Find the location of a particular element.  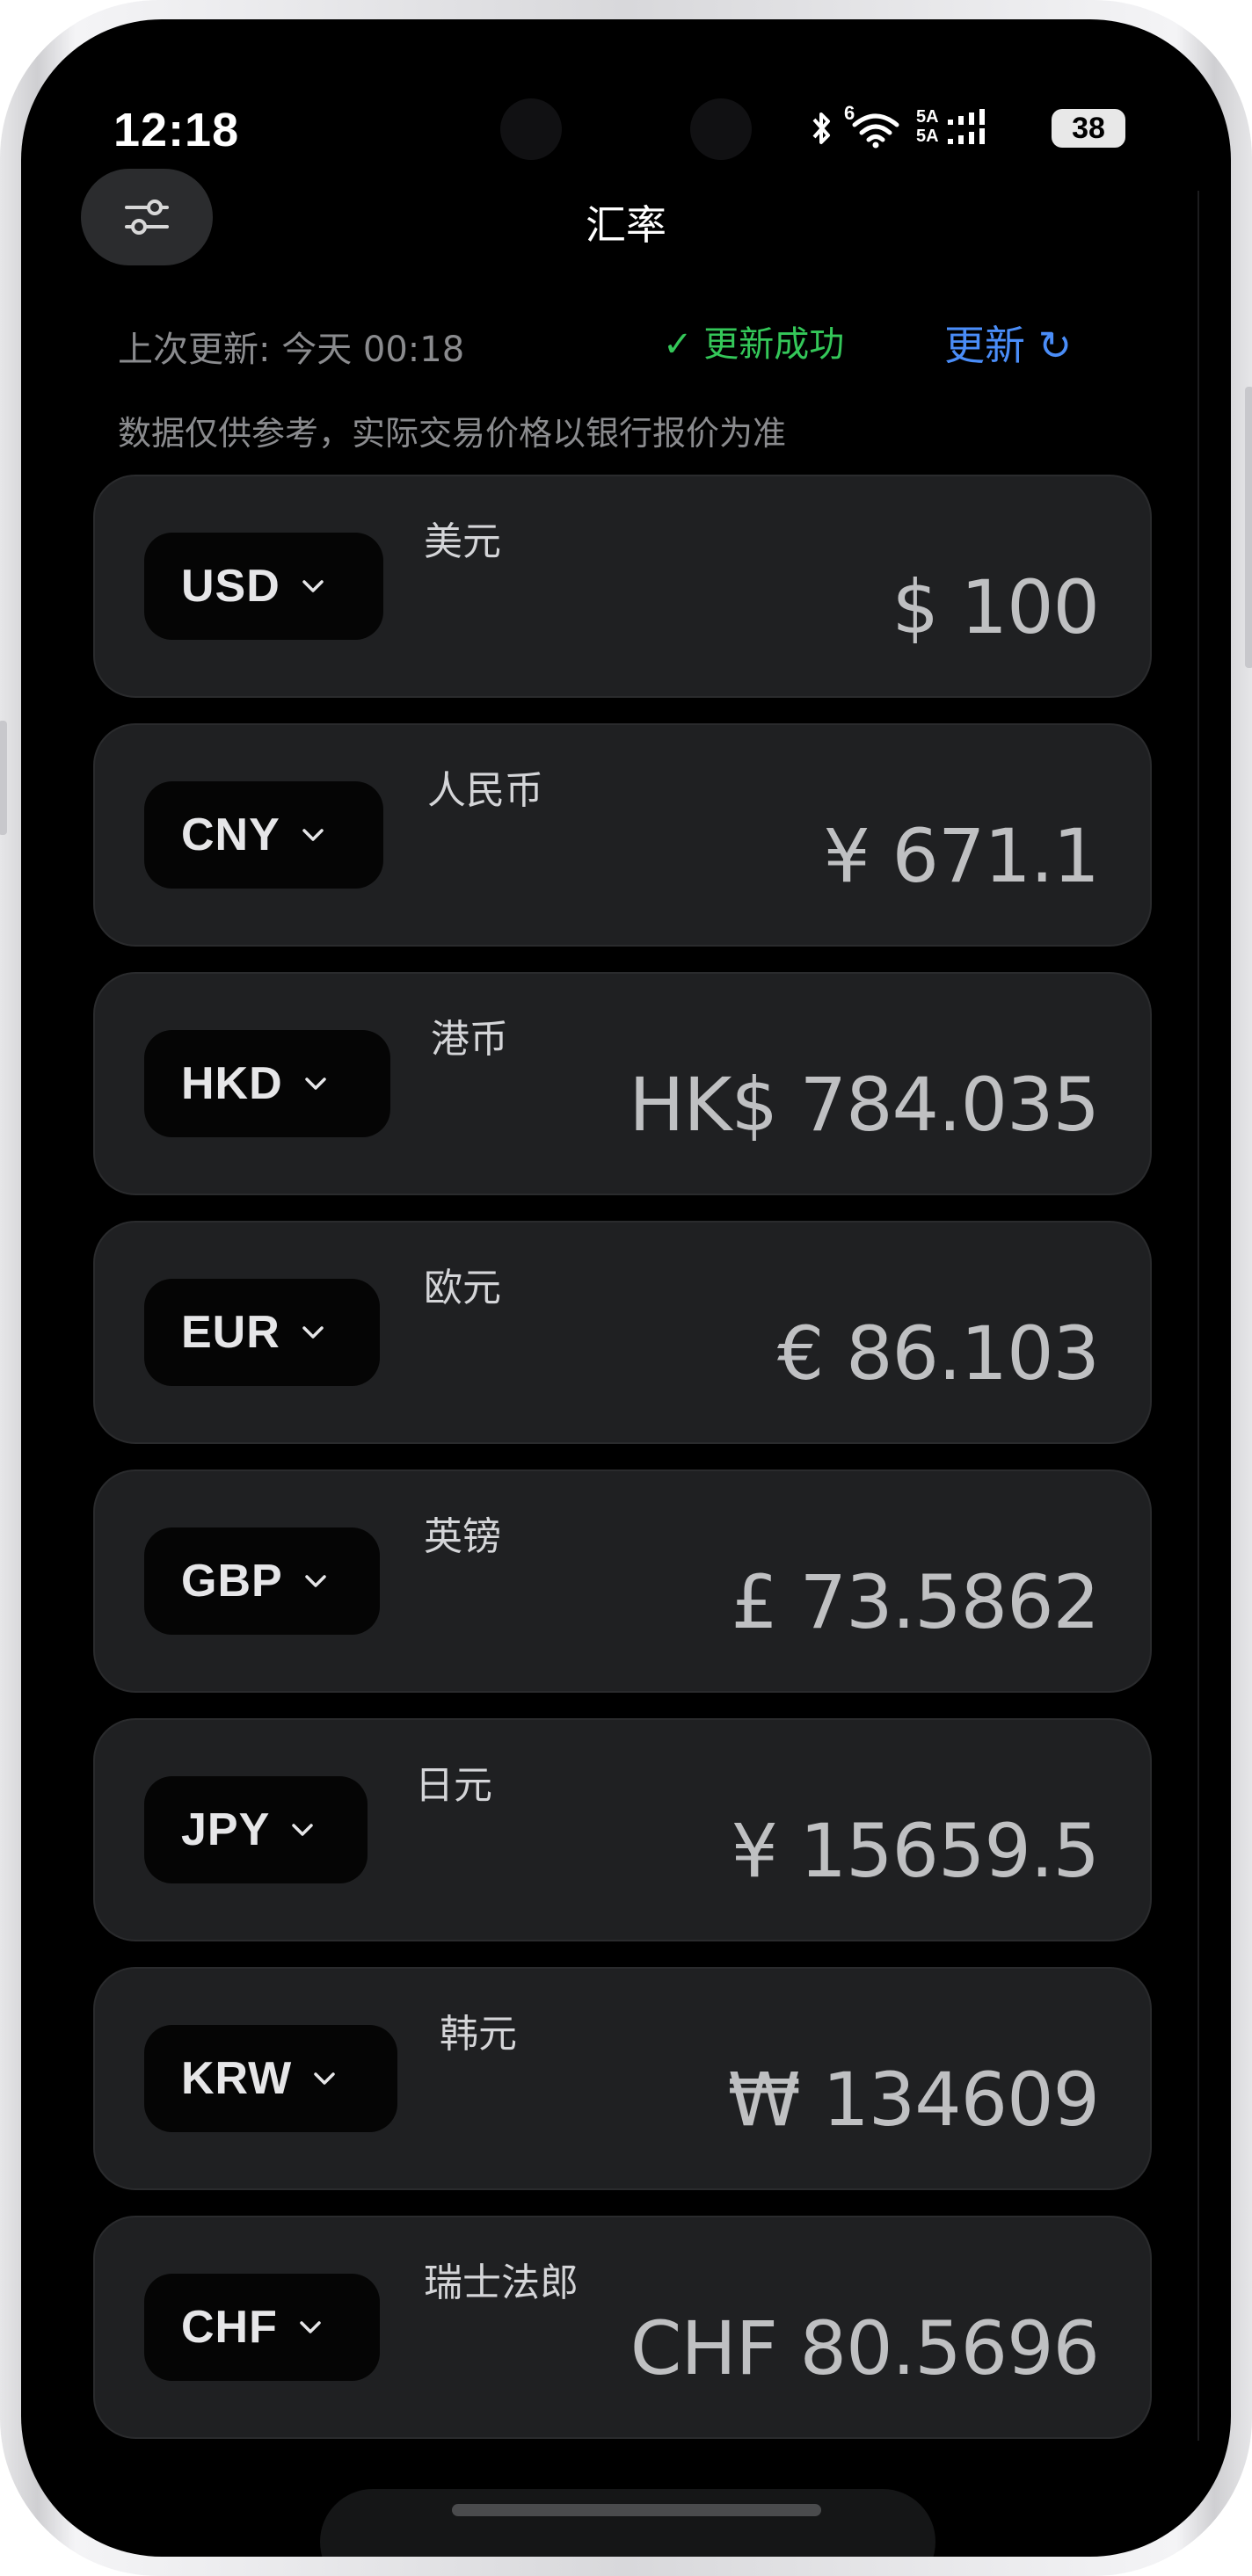

currency-code: CHF is located at coordinates (229, 2327).